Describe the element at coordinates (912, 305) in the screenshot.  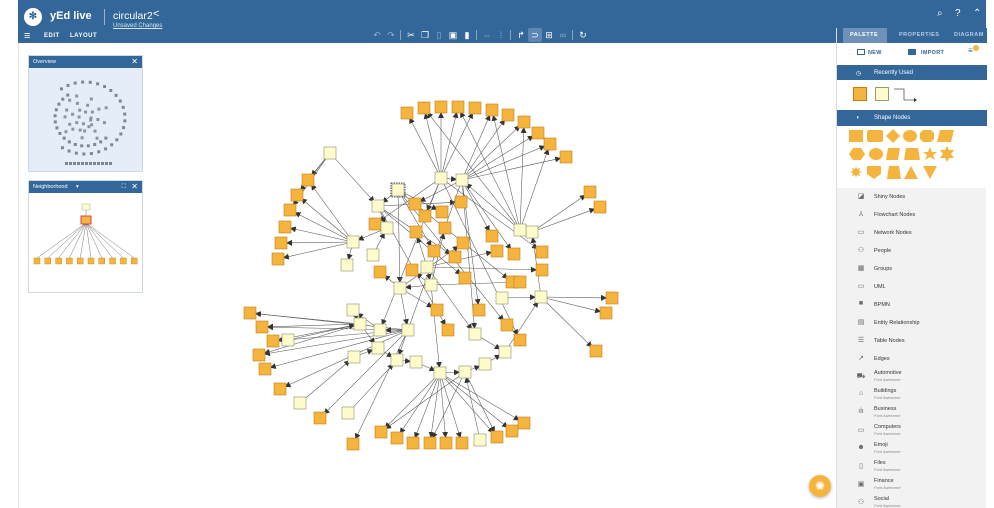
I see `palette-item-bpmn: ■ BPMN` at that location.